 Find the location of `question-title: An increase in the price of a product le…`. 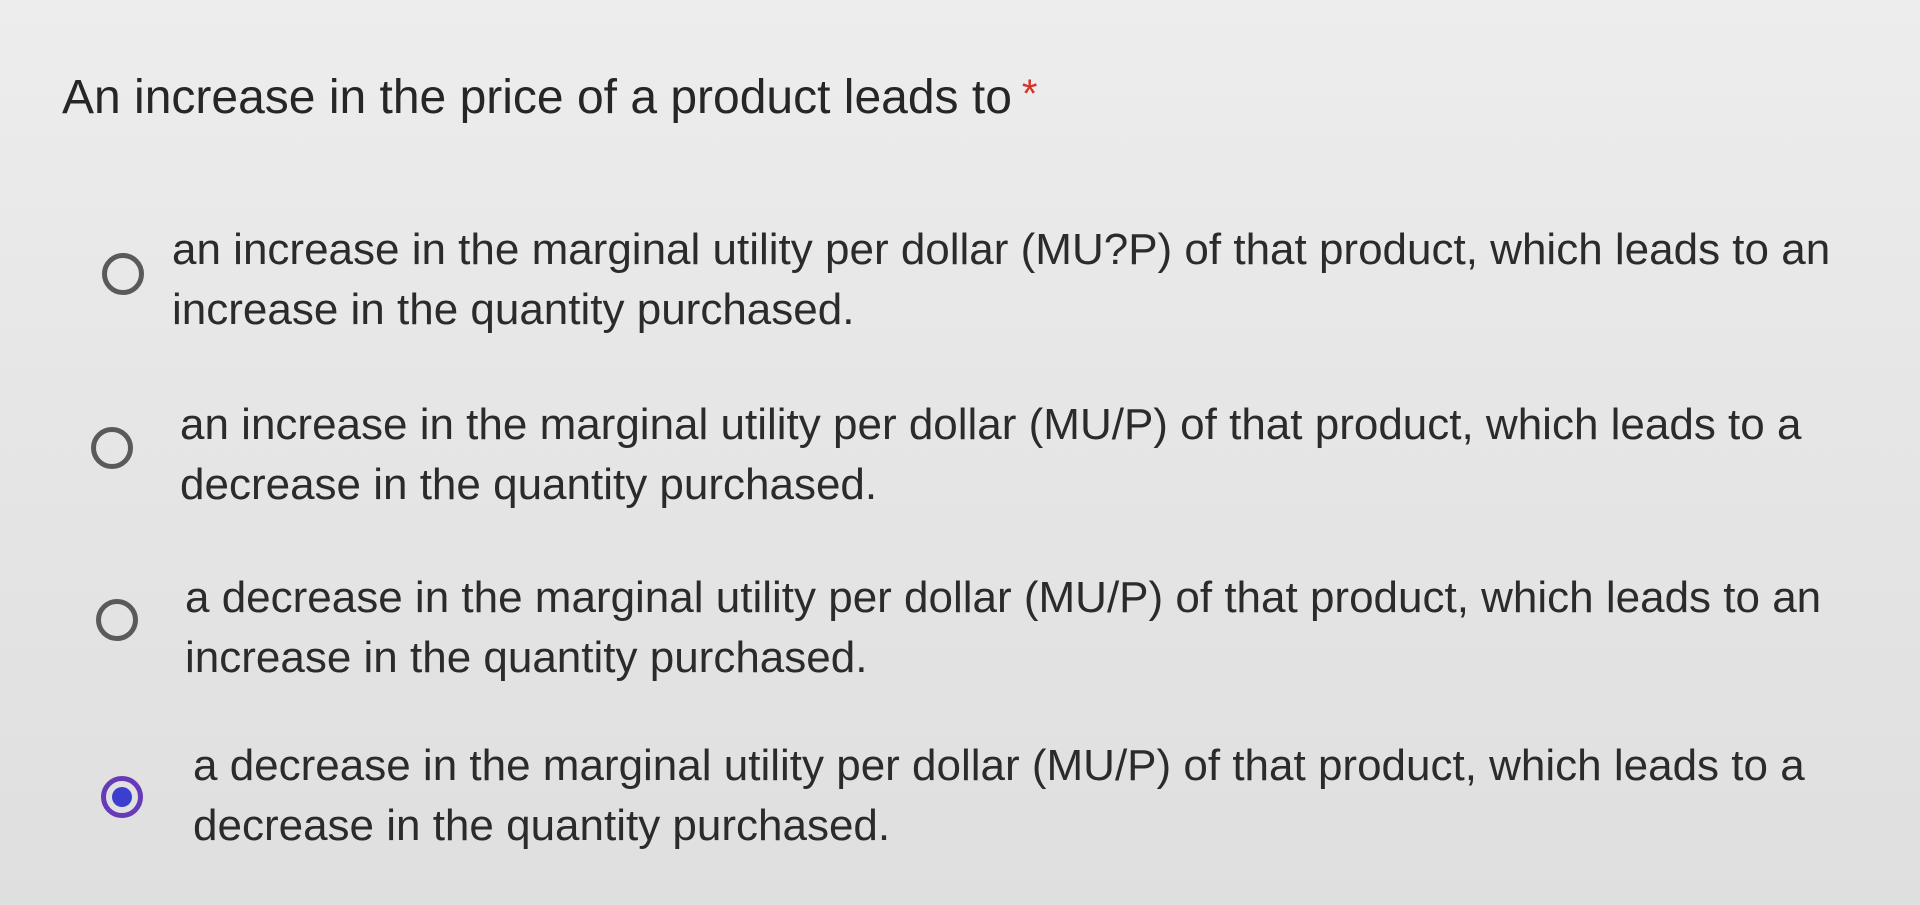

question-title: An increase in the price of a product le… is located at coordinates (549, 98).